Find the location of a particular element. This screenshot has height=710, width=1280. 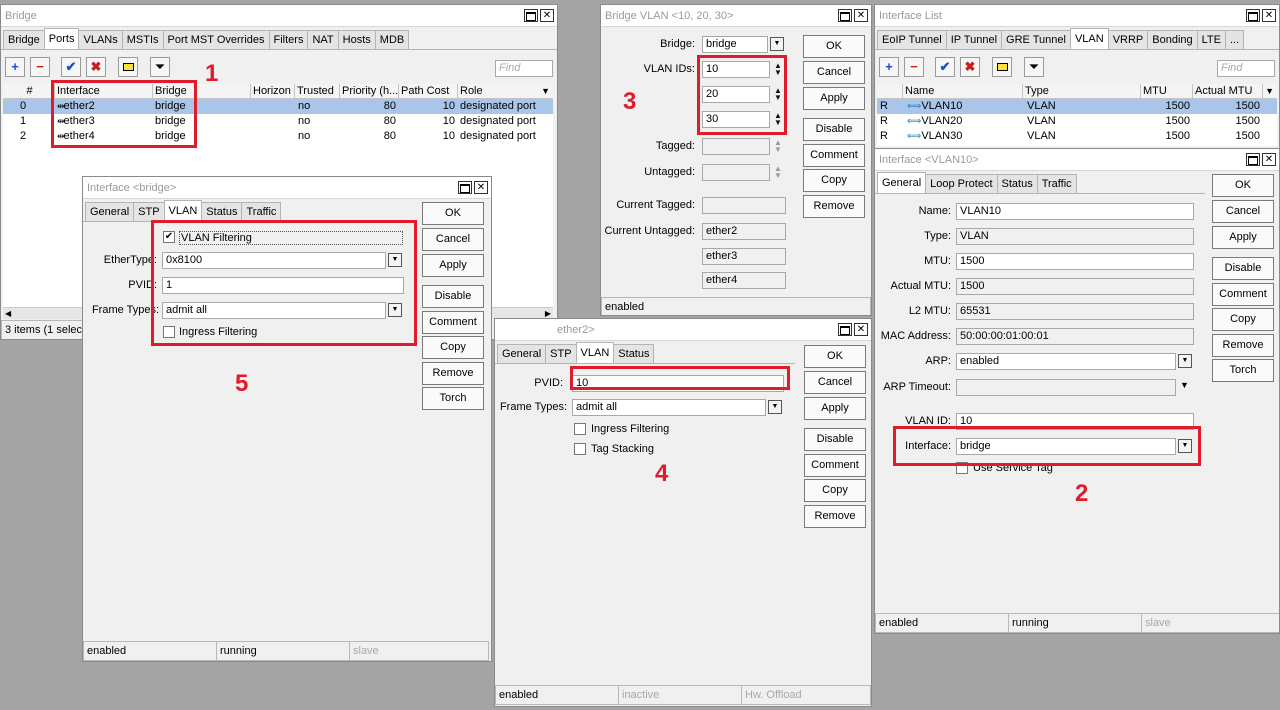

table-row: R ⟺VLAN30 VLAN 1500 1500 is located at coordinates (1077, 136).